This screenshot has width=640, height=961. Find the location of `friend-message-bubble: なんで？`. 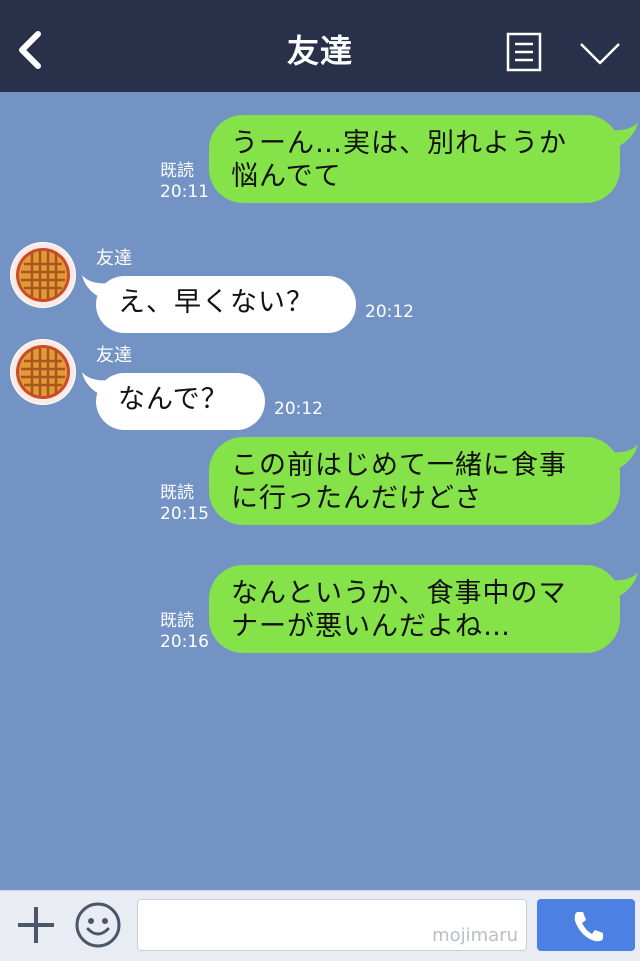

friend-message-bubble: なんで？ is located at coordinates (180, 401).